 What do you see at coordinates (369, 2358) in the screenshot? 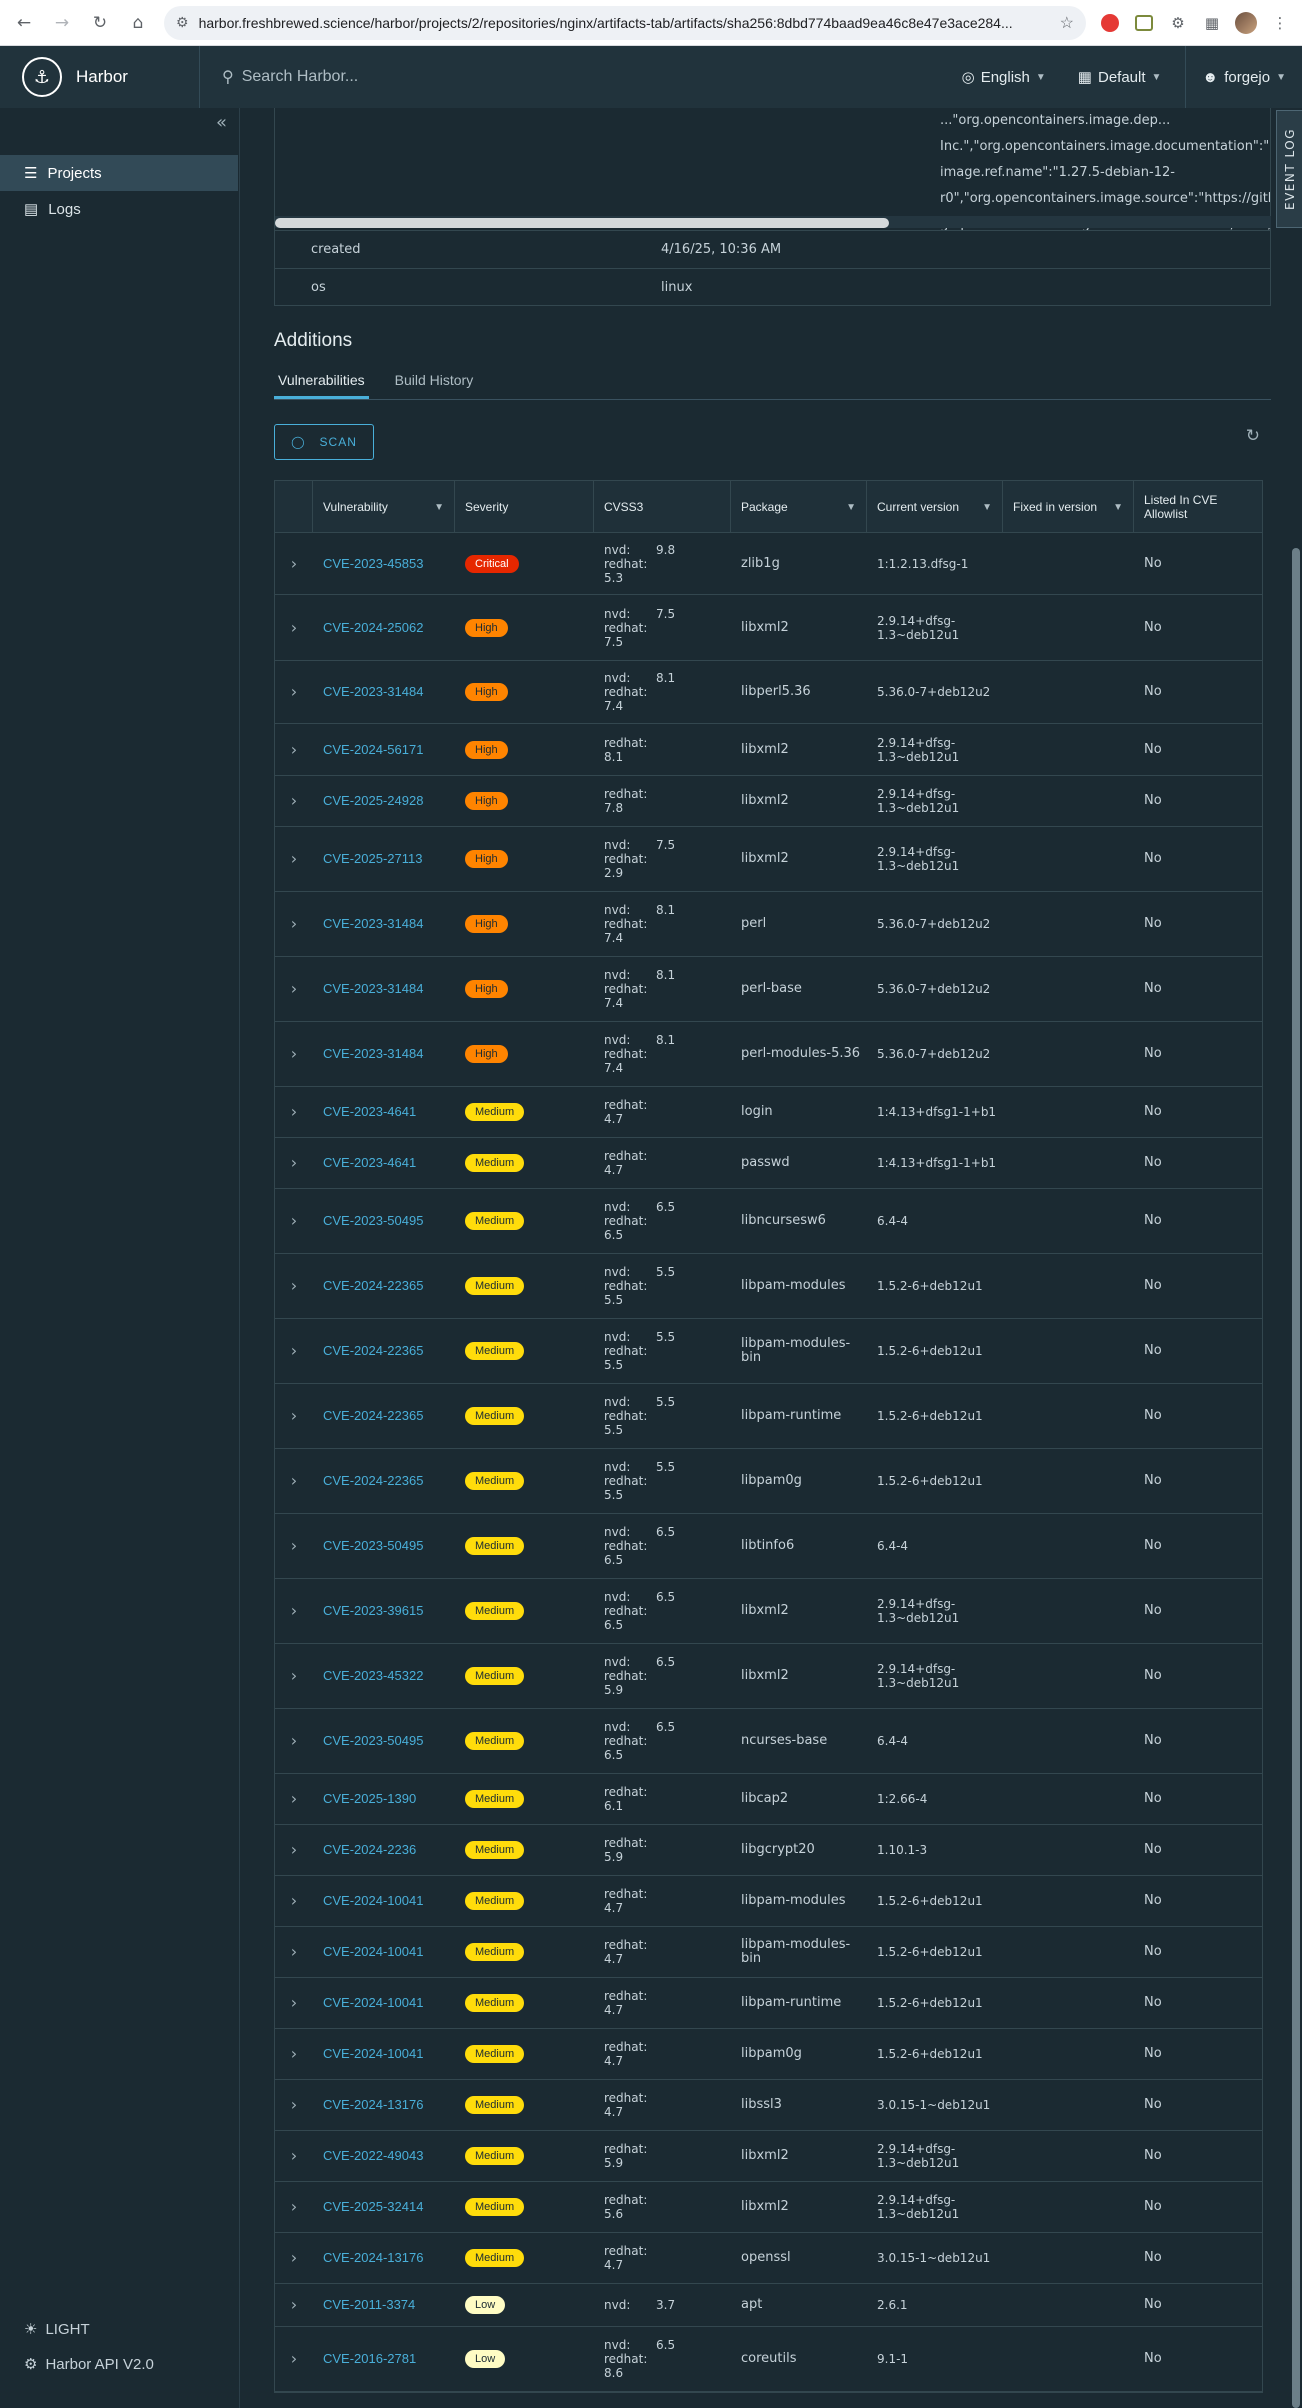
I see `cve-link: CVE-2016-2781` at bounding box center [369, 2358].